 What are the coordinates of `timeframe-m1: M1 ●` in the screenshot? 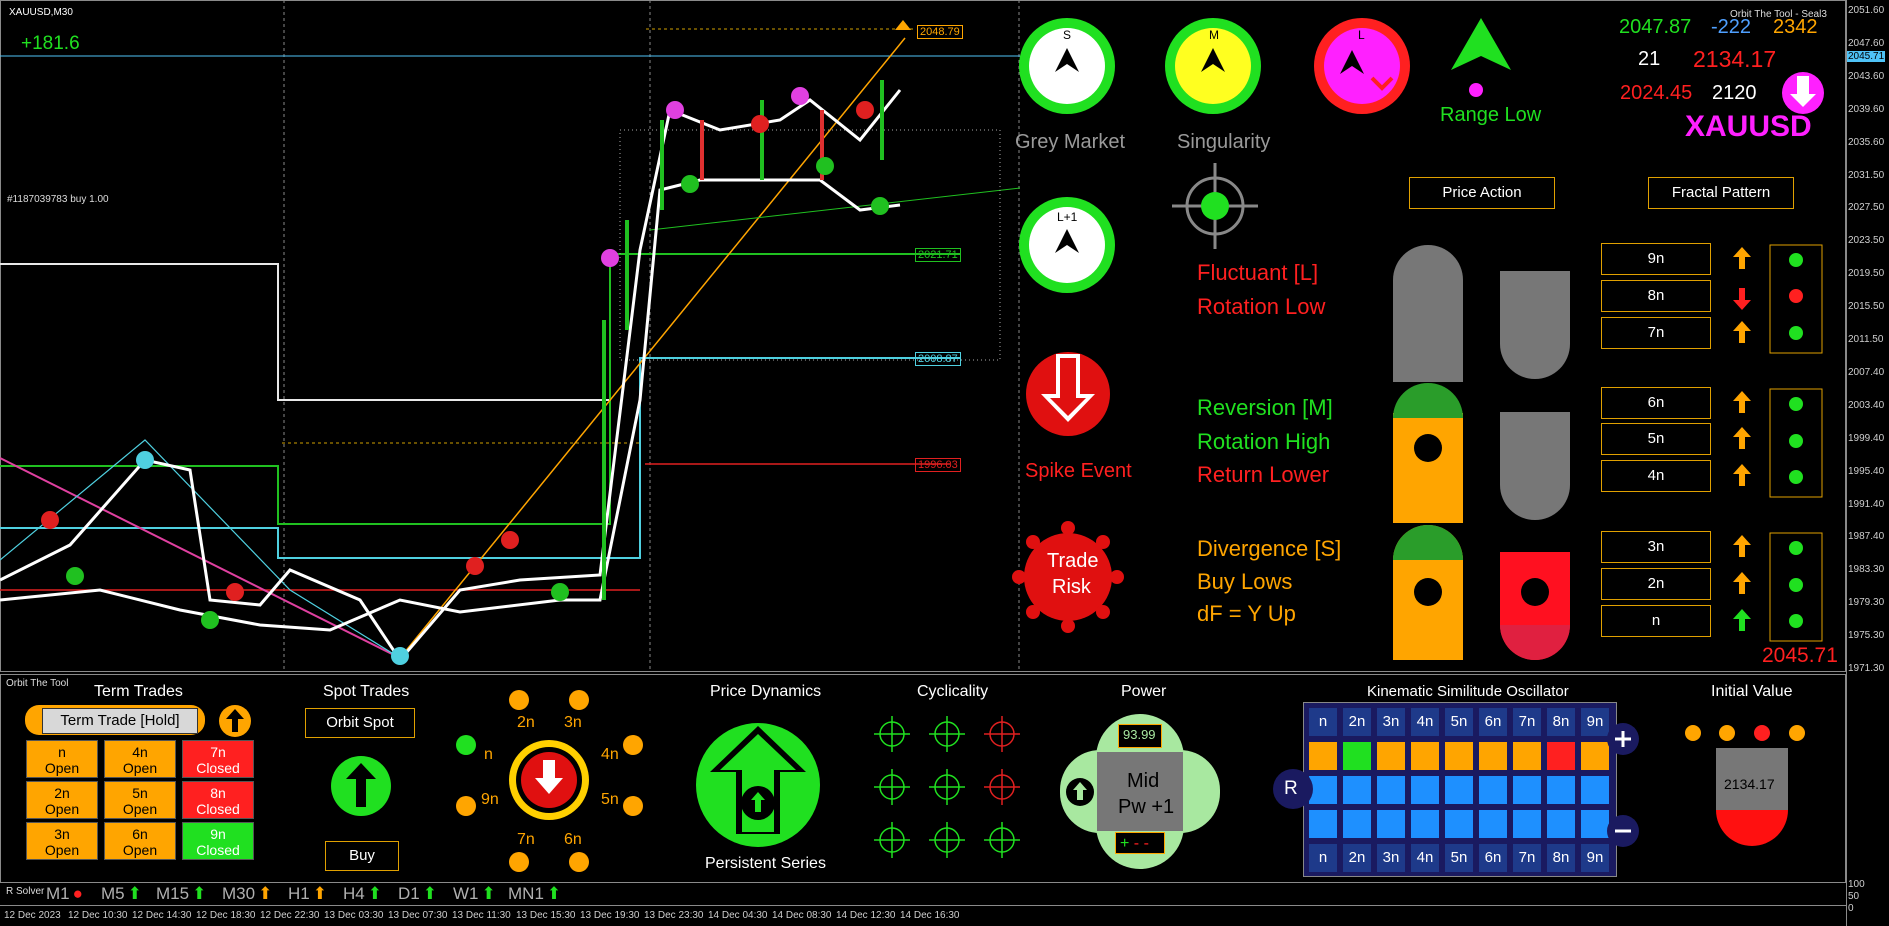 It's located at (64, 894).